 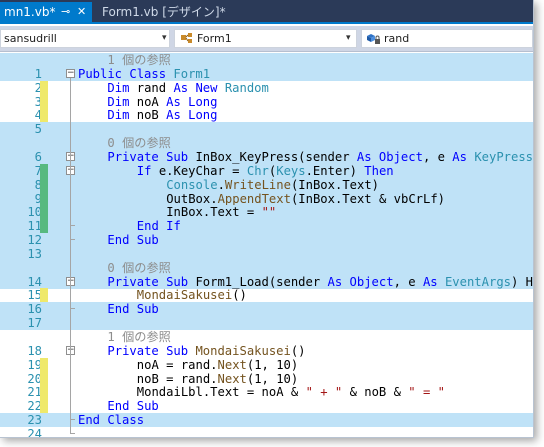 I want to click on close-icon: ✕, so click(x=81, y=12).